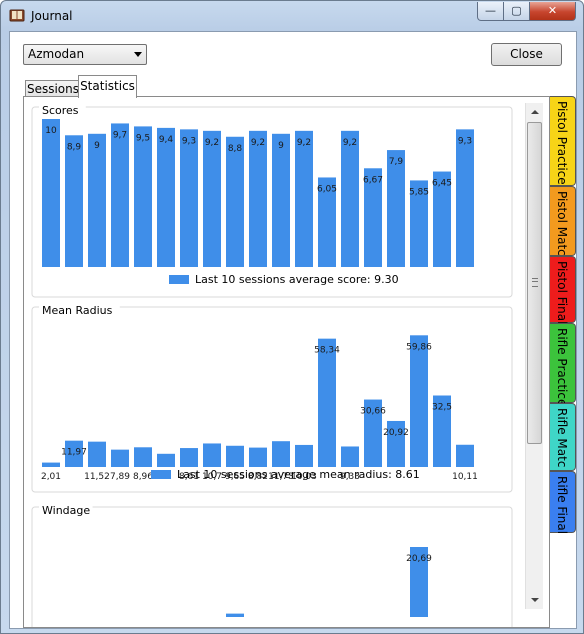 The width and height of the screenshot is (584, 634). Describe the element at coordinates (535, 600) in the screenshot. I see `scroll-down-arrow-icon` at that location.